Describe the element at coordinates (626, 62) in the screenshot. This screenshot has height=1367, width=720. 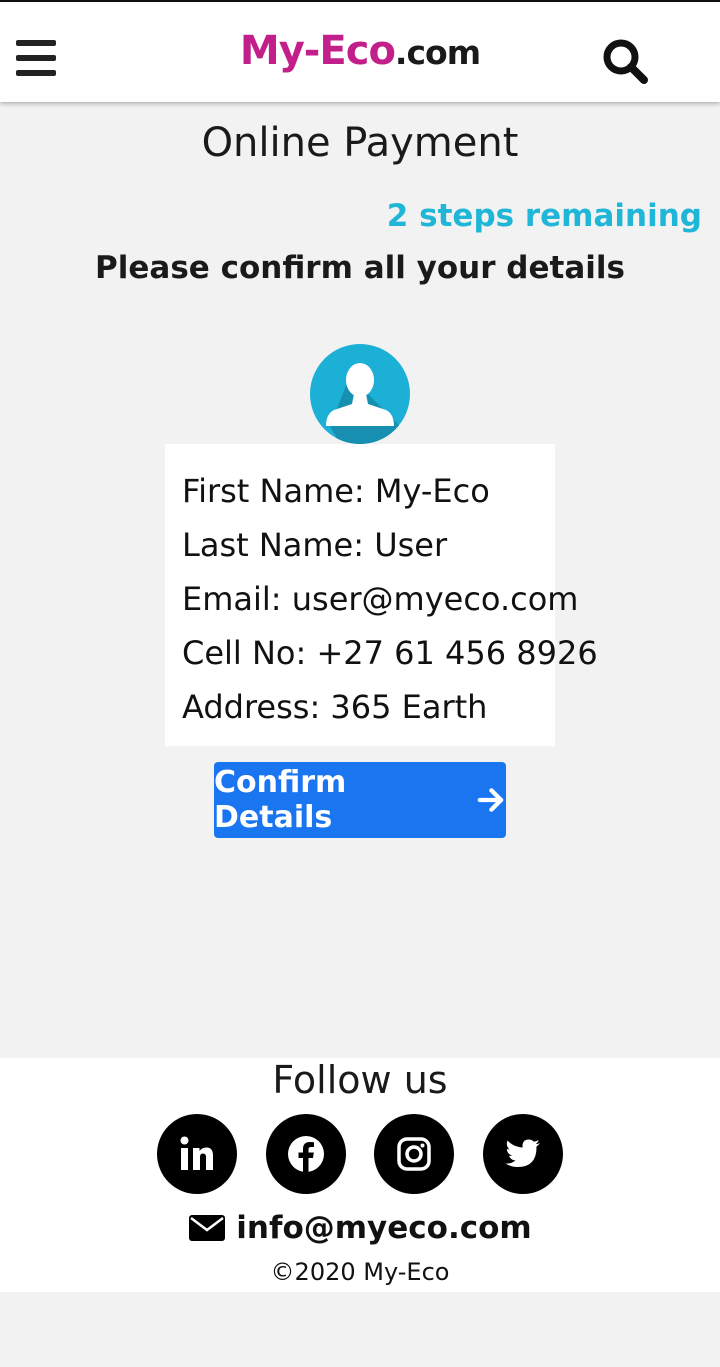
I see `search-icon` at that location.